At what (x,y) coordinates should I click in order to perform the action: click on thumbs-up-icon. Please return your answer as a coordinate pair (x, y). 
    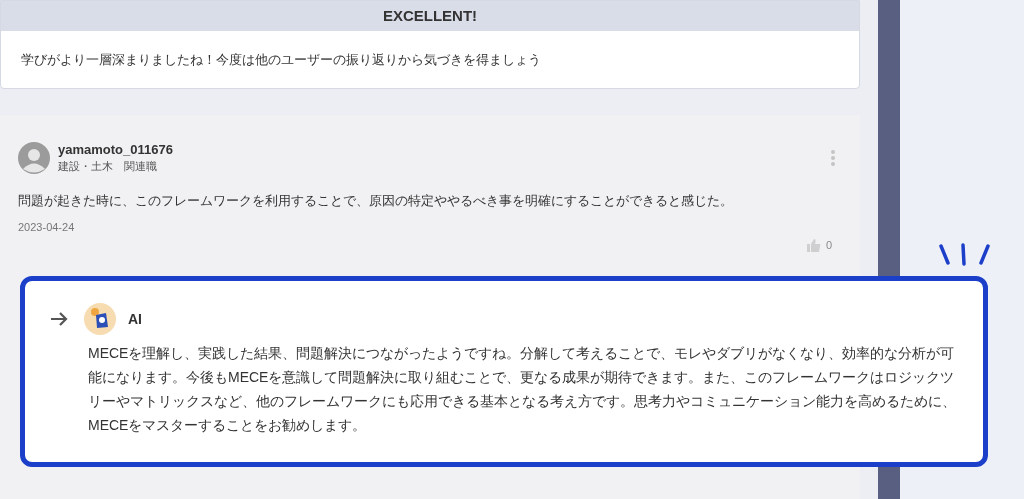
    Looking at the image, I should click on (813, 245).